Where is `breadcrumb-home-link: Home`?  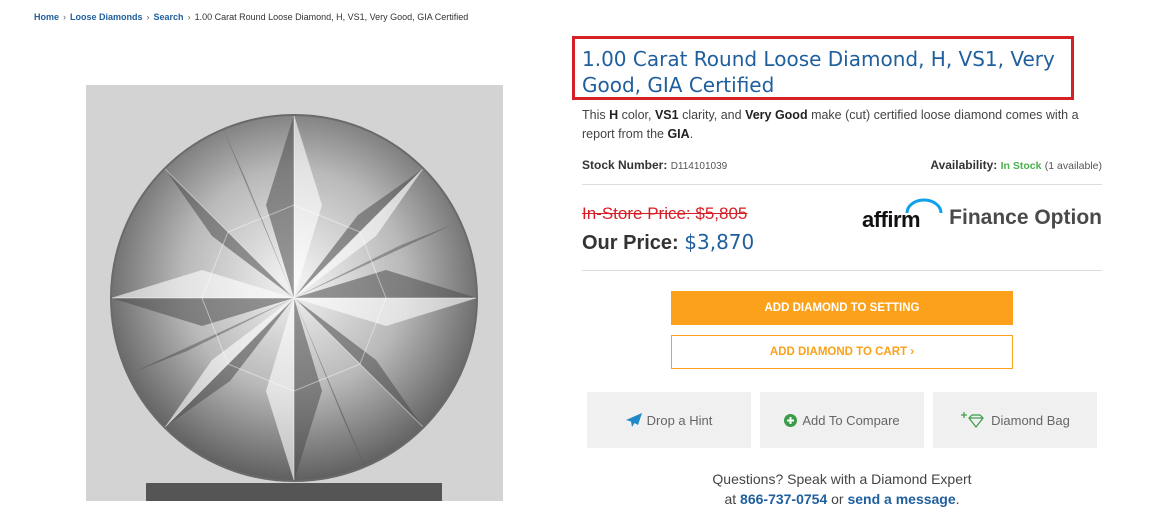 breadcrumb-home-link: Home is located at coordinates (46, 17).